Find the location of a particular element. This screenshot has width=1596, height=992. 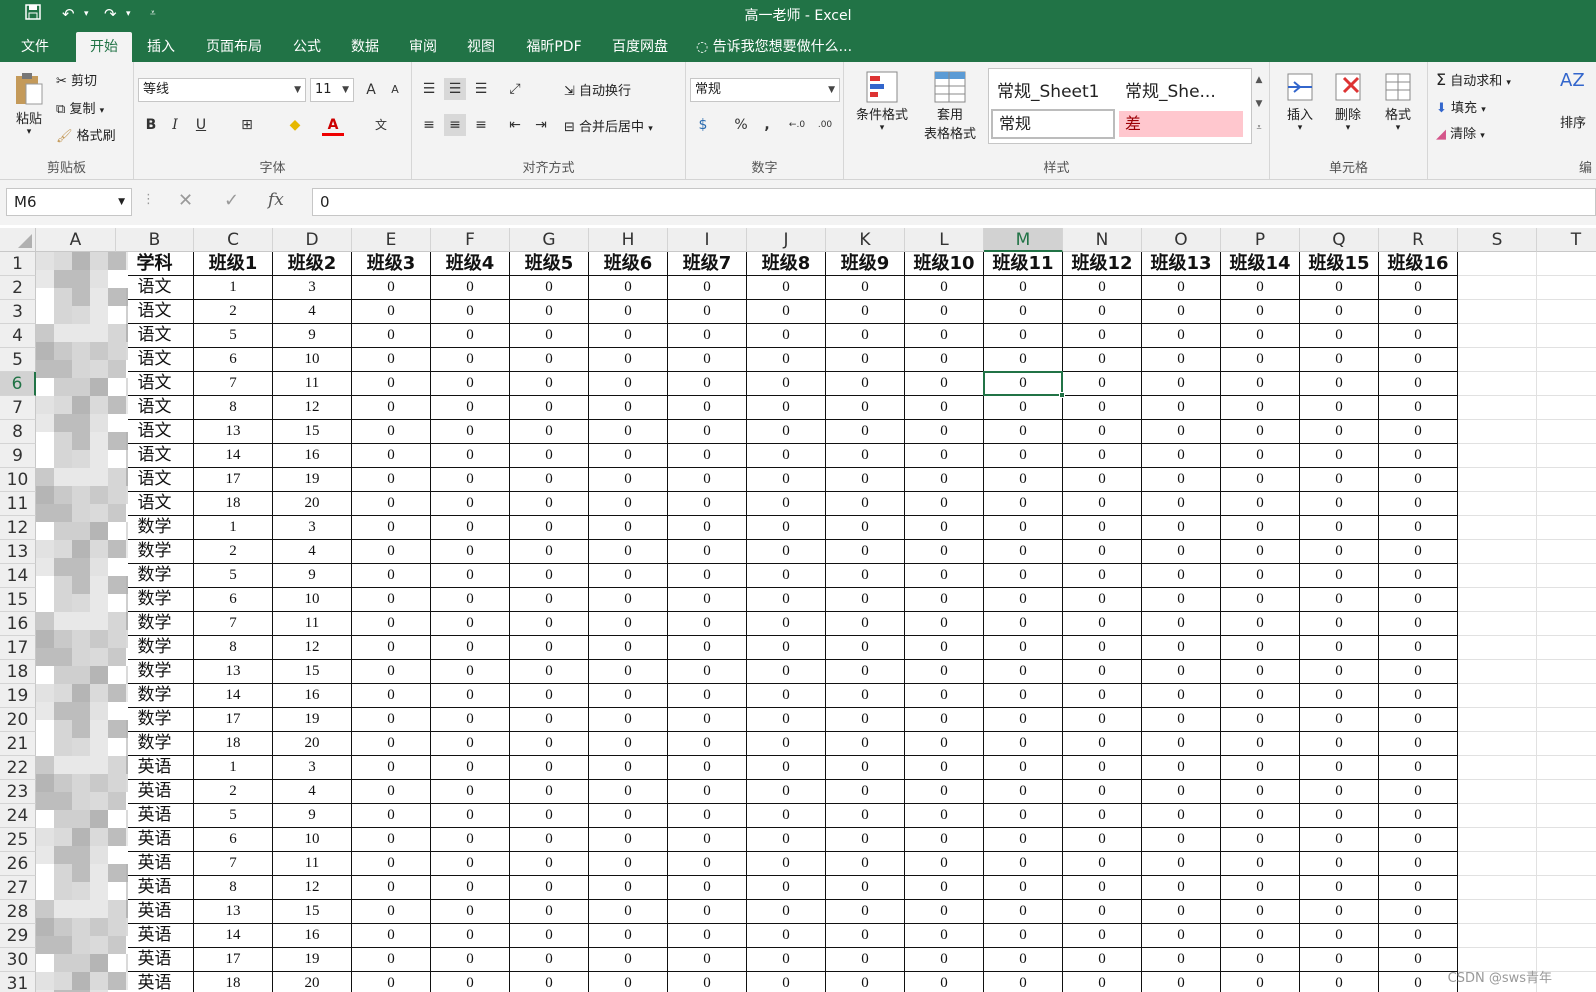

data-cell: 16 is located at coordinates (312, 696).